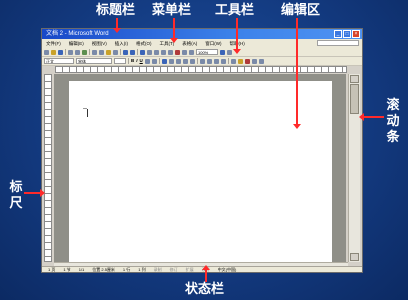 This screenshot has height=300, width=408. I want to click on title-bar: 文档 2 - Microsoft Word _ □ ×, so click(202, 34).